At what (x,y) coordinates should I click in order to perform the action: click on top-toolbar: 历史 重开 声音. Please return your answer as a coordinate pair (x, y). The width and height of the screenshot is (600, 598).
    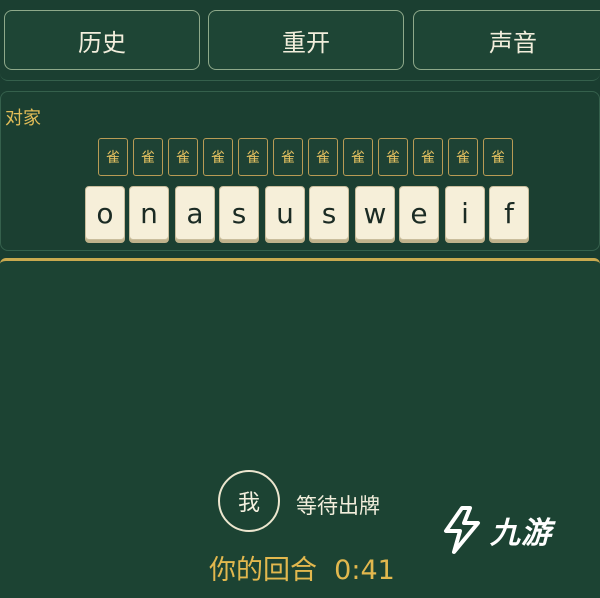
    Looking at the image, I should click on (300, 40).